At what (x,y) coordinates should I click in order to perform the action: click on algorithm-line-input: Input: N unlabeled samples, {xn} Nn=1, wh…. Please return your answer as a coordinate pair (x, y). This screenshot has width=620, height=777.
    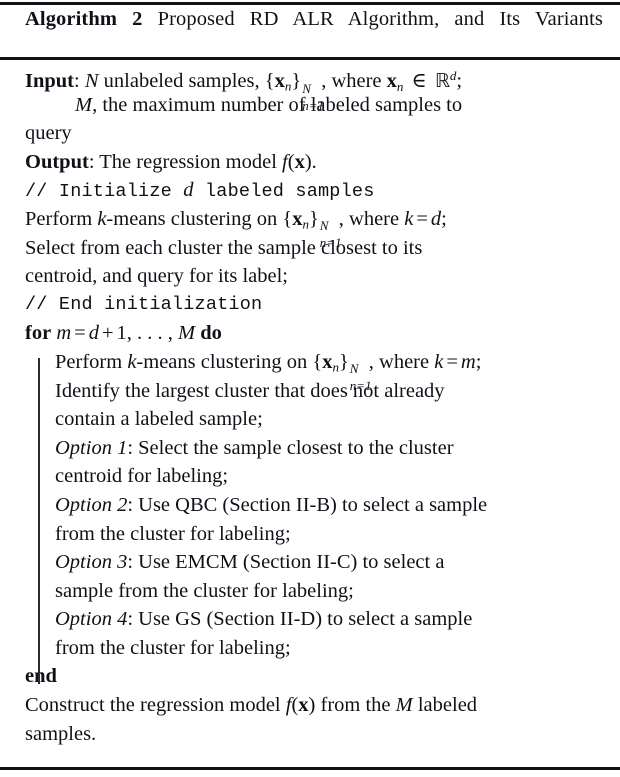
    Looking at the image, I should click on (310, 87).